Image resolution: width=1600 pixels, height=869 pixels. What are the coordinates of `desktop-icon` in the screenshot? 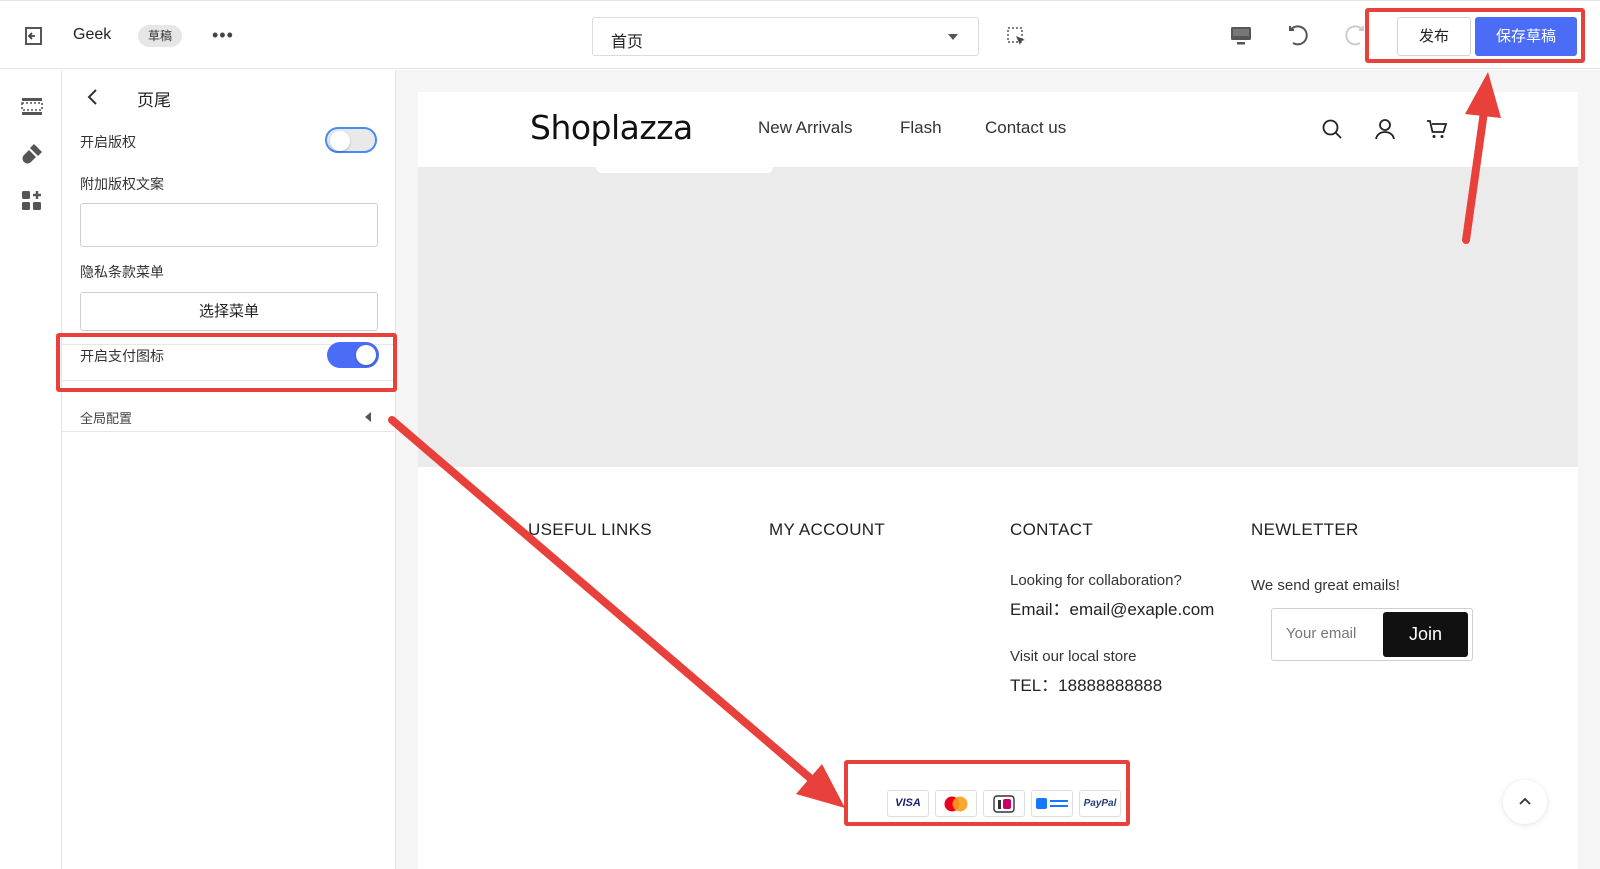 It's located at (1241, 36).